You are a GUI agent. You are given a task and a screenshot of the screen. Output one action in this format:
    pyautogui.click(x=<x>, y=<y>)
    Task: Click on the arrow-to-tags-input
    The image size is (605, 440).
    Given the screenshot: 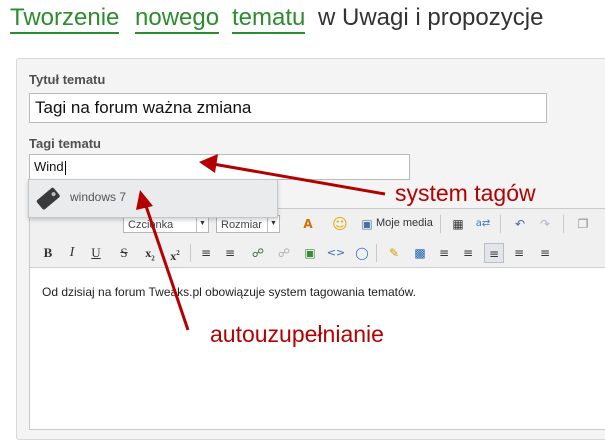 What is the action you would take?
    pyautogui.click(x=299, y=179)
    